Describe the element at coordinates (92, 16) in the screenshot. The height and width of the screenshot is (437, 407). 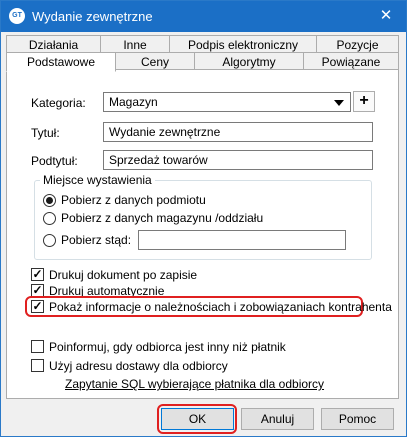
I see `window-title: Wydanie zewnętrzne` at that location.